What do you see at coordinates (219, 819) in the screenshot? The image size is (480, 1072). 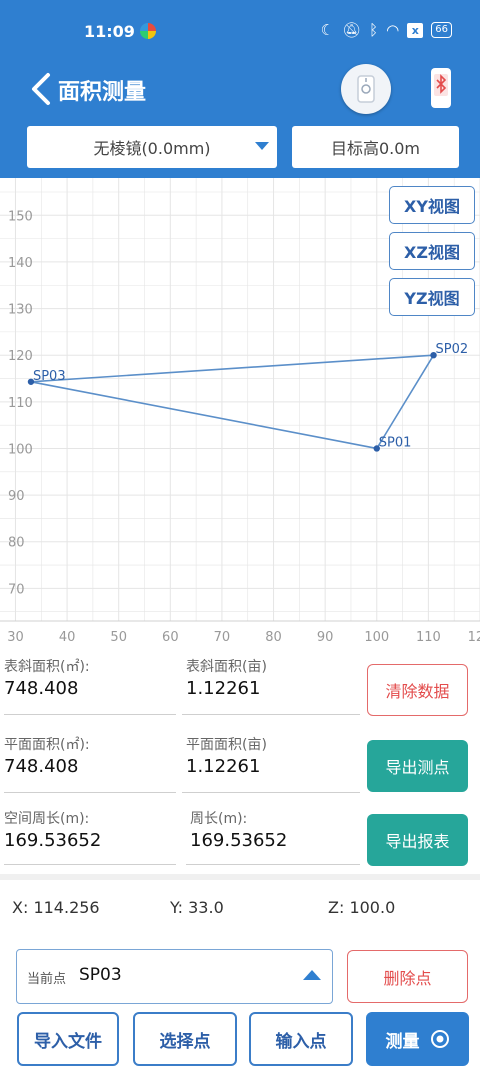 I see `perimeter-label: 周长(m):` at bounding box center [219, 819].